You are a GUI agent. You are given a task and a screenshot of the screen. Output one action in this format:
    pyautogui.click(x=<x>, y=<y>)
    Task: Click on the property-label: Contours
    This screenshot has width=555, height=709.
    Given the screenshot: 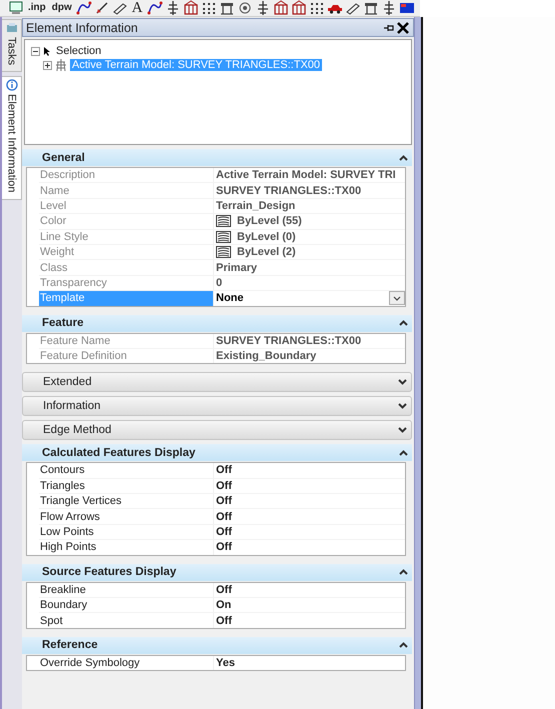 What is the action you would take?
    pyautogui.click(x=126, y=470)
    